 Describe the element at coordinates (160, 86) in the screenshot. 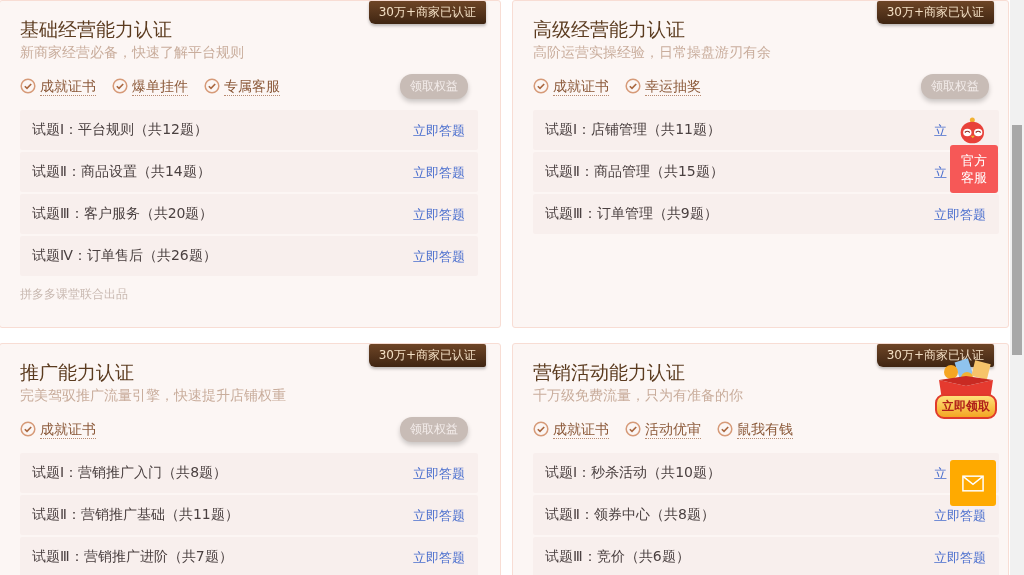

I see `benefit-link: 爆单挂件` at that location.